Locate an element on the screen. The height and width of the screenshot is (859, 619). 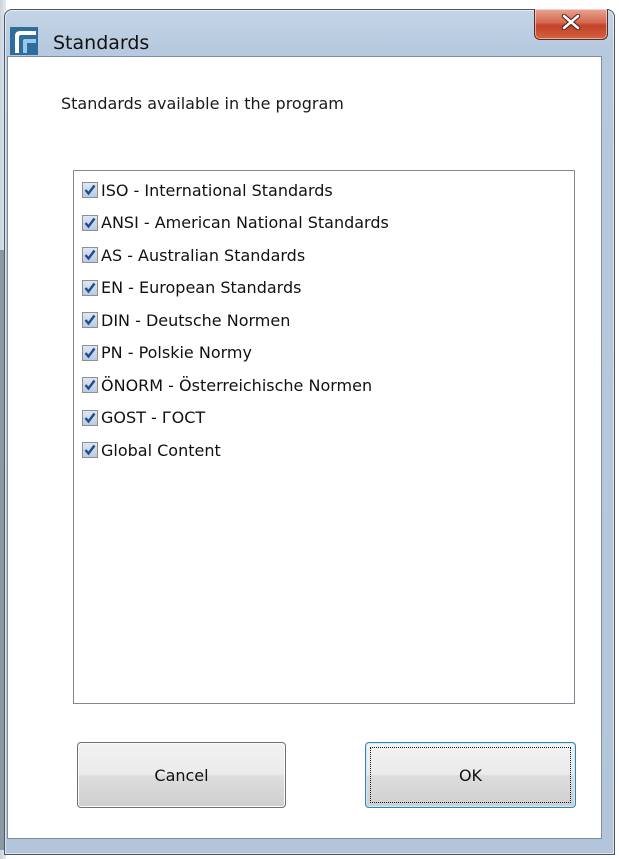
list-item-label: ISO - International Standards is located at coordinates (217, 190).